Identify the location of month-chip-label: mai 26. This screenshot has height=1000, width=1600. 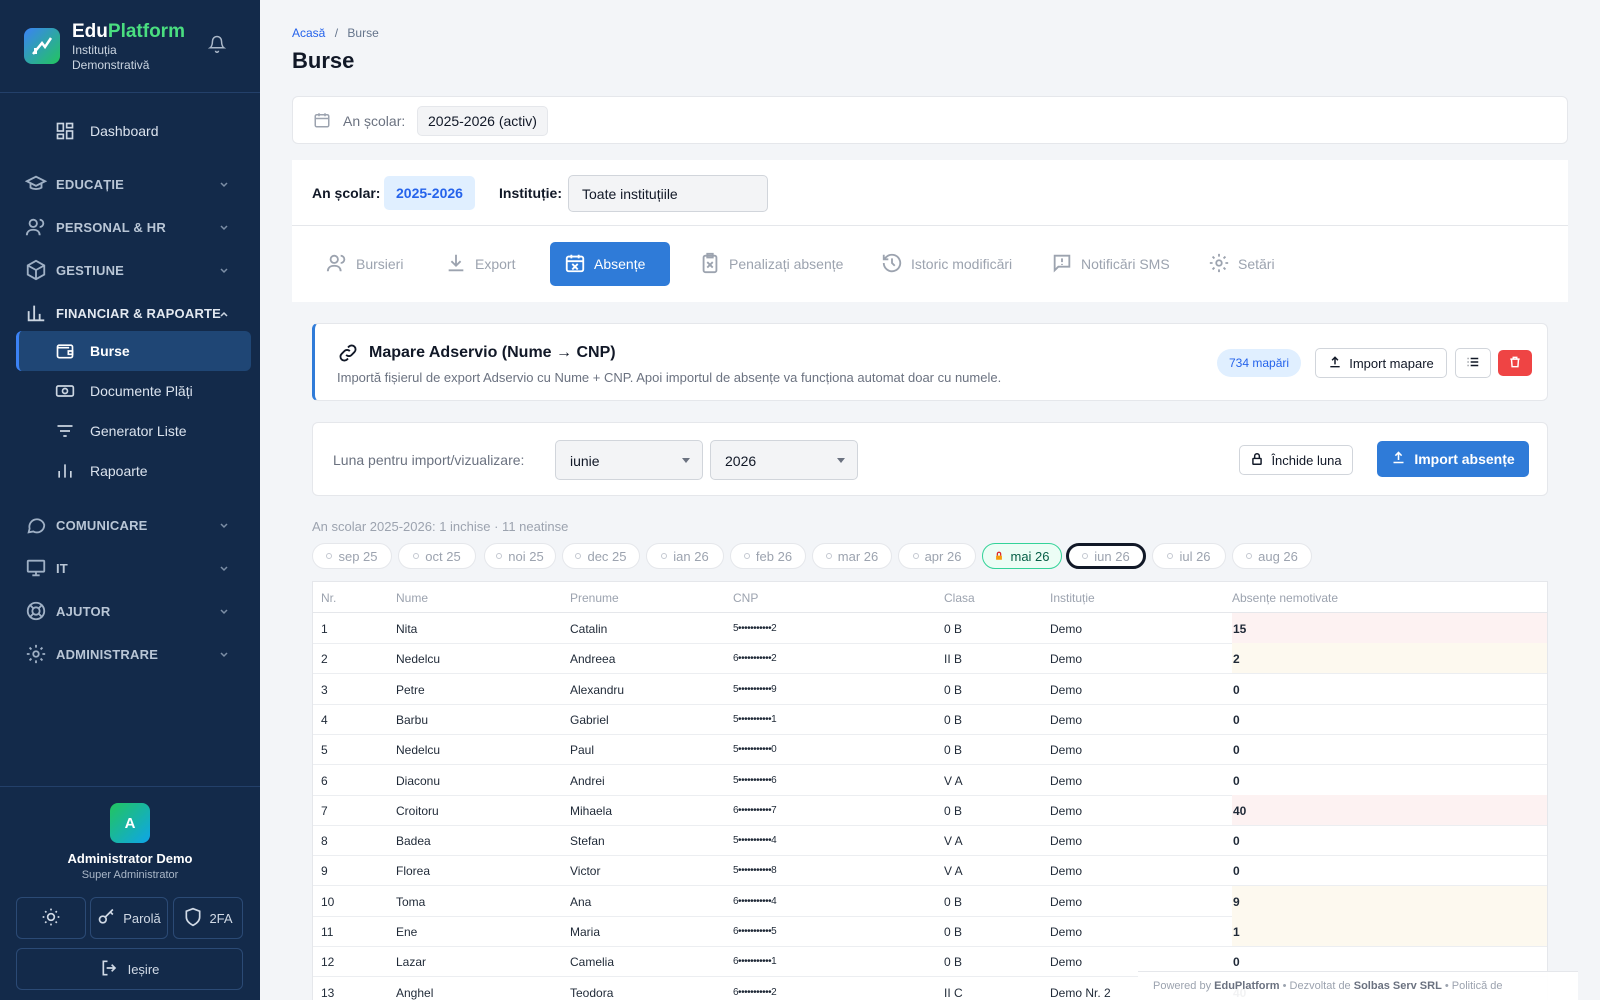
(1030, 556).